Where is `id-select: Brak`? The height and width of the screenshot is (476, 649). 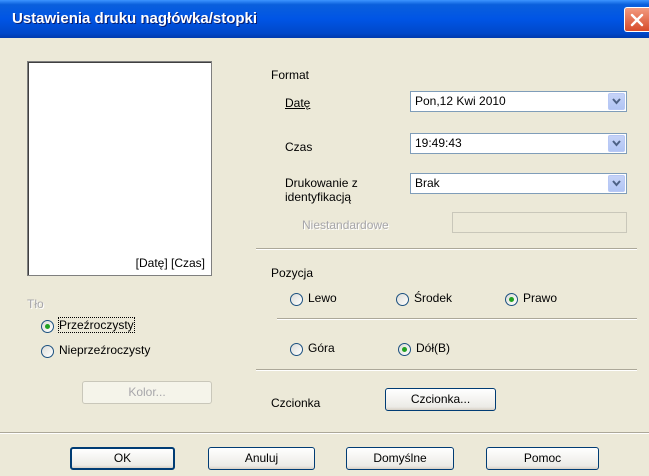 id-select: Brak is located at coordinates (518, 183).